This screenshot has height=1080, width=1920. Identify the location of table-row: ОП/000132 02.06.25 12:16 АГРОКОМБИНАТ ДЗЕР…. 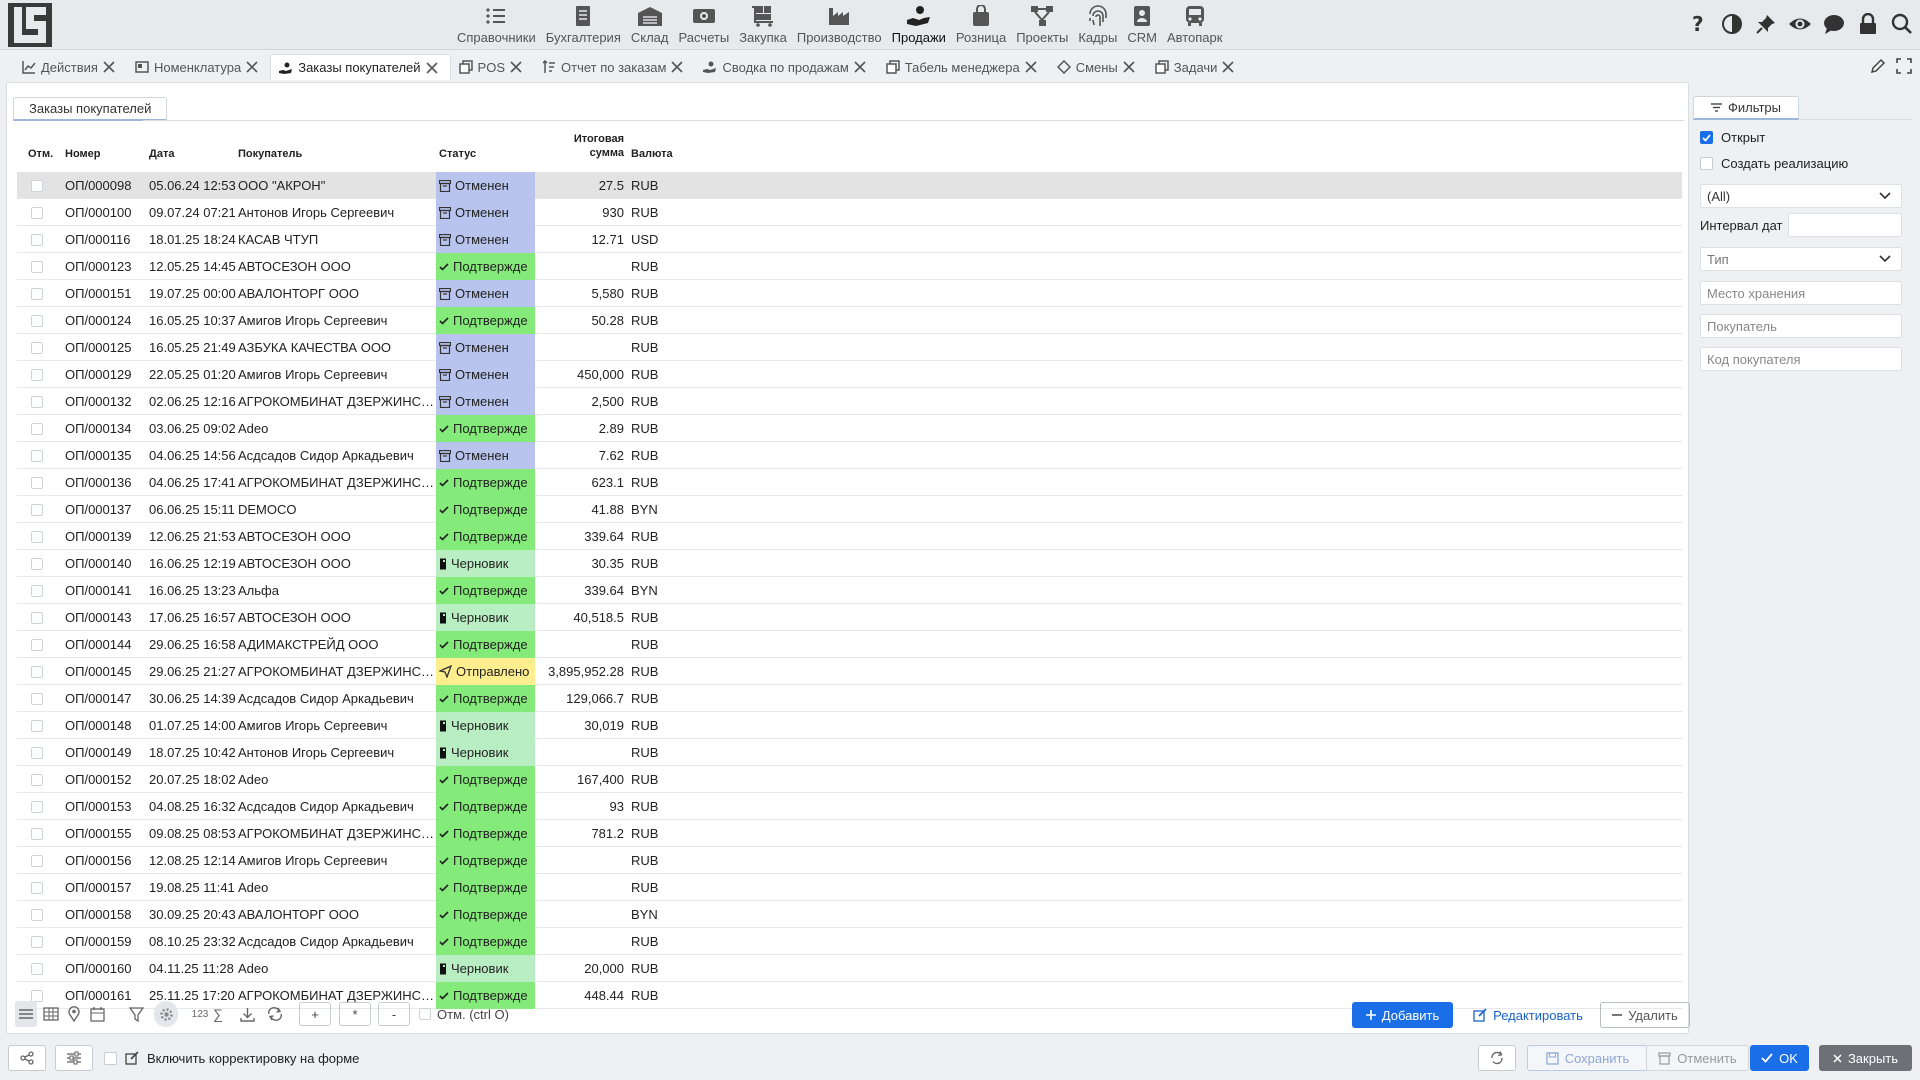
(849, 401).